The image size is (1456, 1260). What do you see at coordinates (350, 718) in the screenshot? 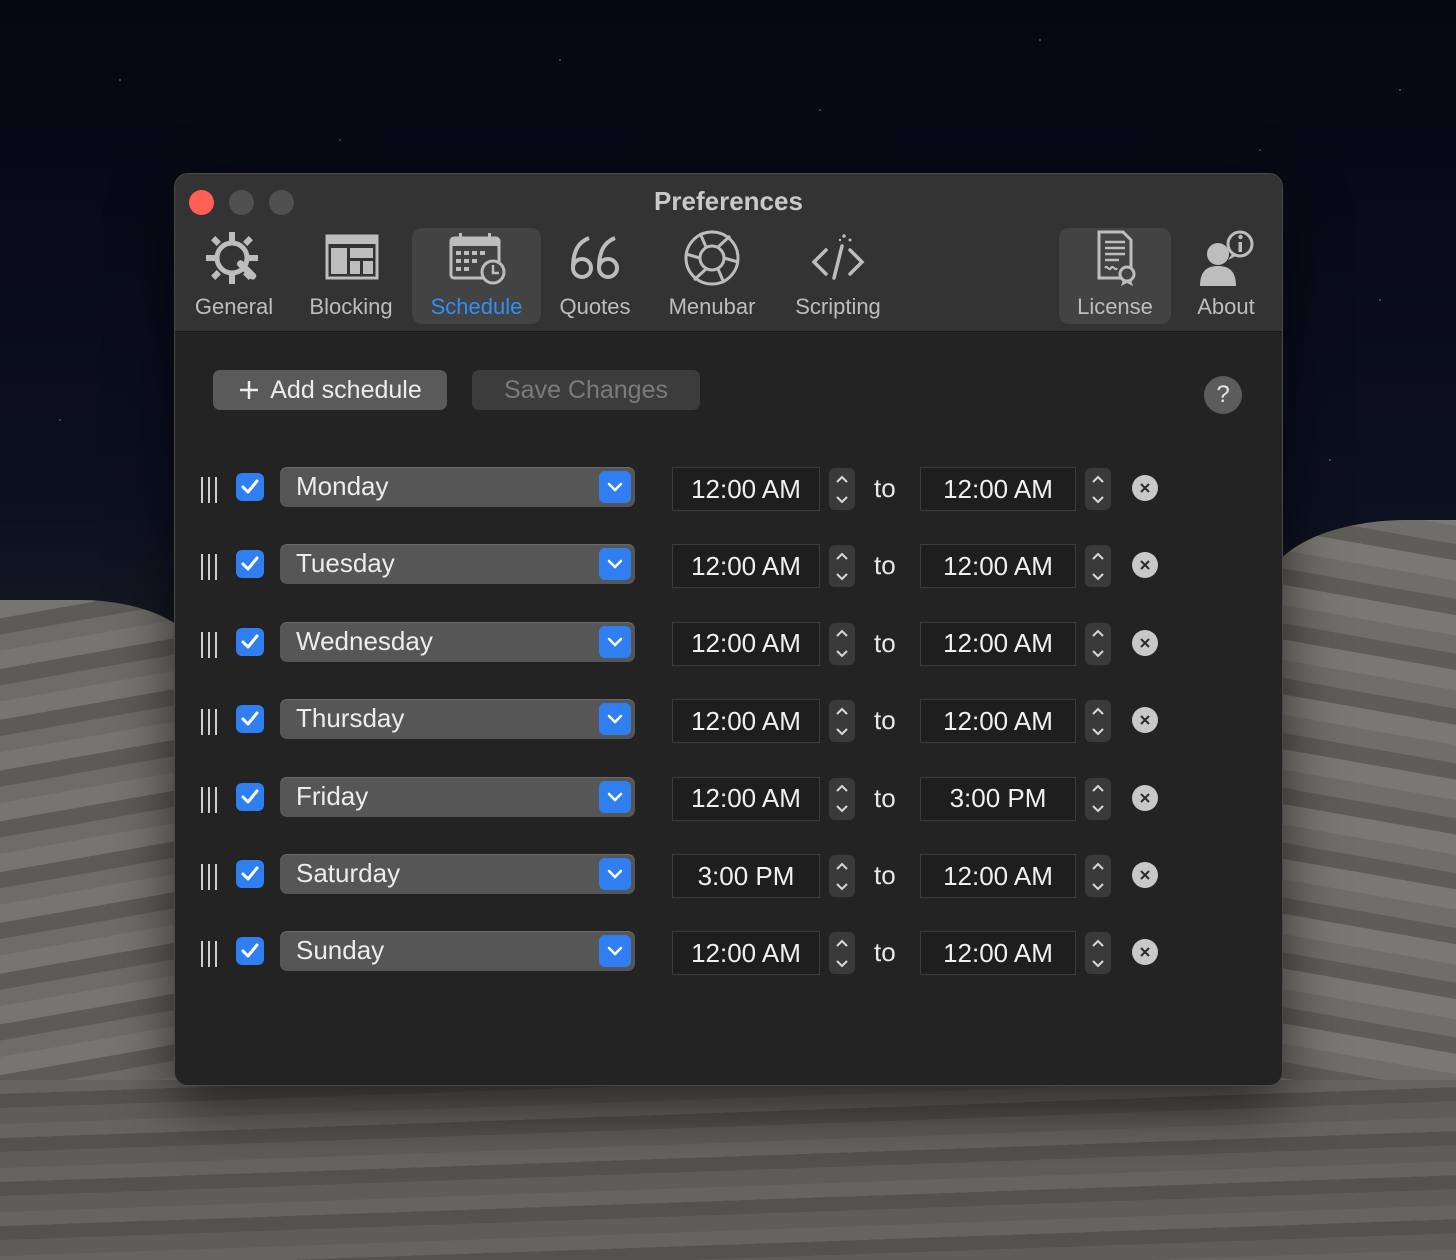
I see `day-select-value: Thursday` at bounding box center [350, 718].